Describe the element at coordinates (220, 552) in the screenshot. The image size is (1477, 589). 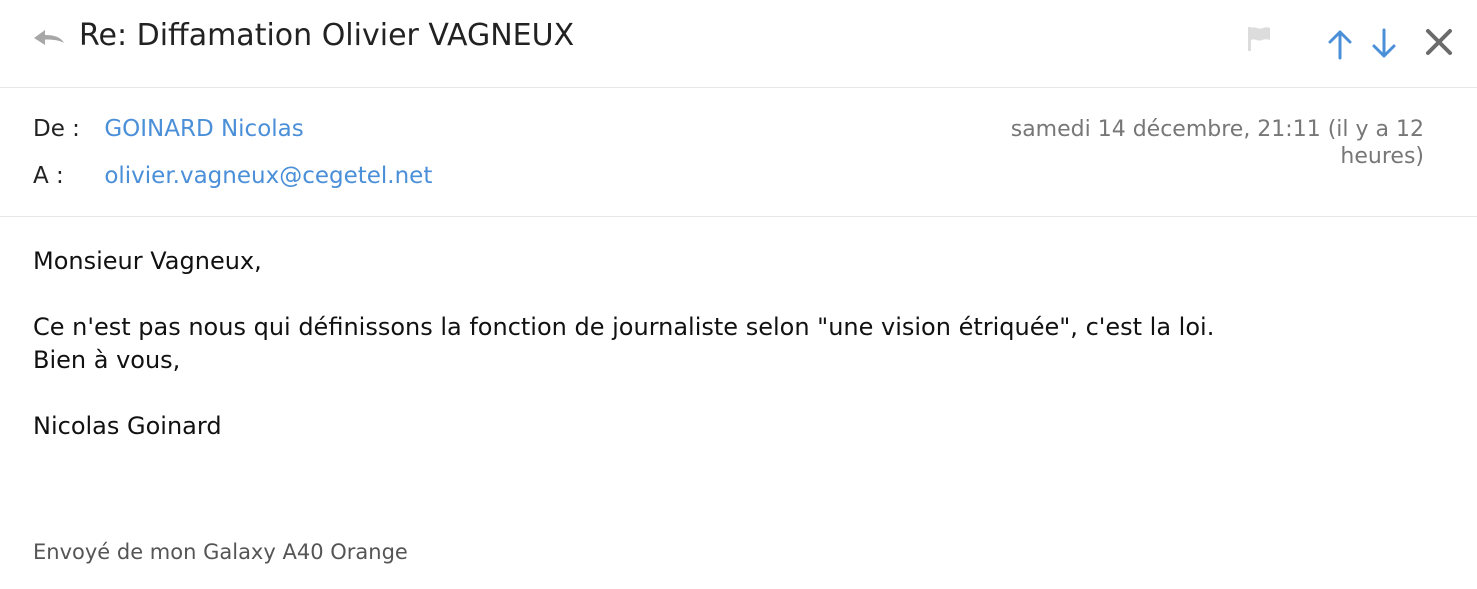
I see `sent-from-device: Envoyé de mon Galaxy A40 Orange` at that location.